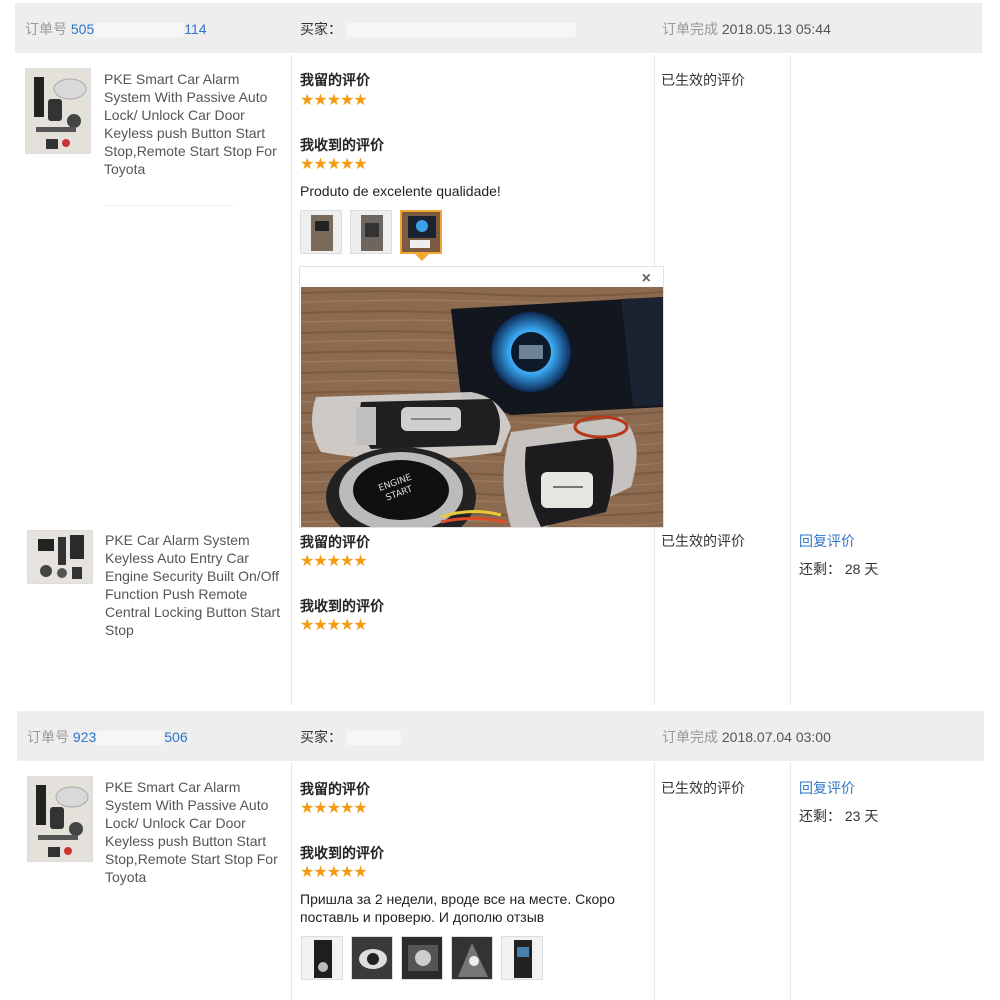 The image size is (1000, 1000). Describe the element at coordinates (776, 737) in the screenshot. I see `completed-time: 2018.07.04 03:00` at that location.